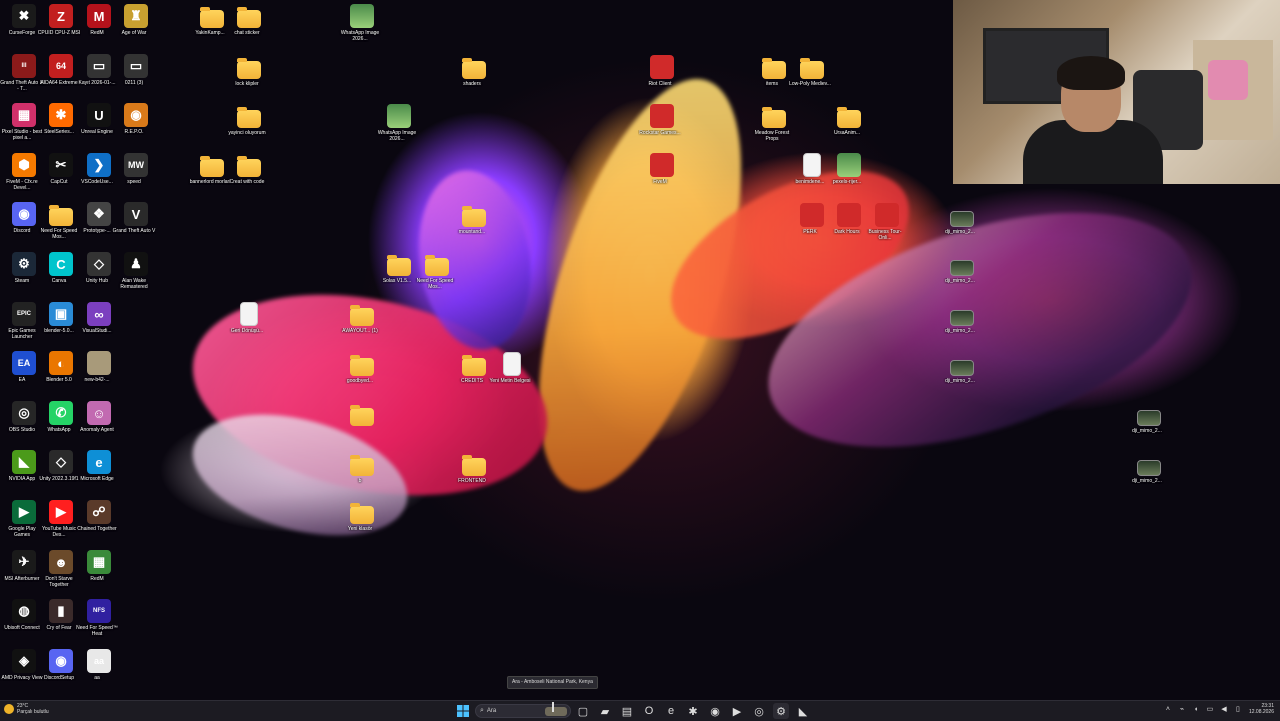 This screenshot has height=721, width=1280. I want to click on desktop-icon: FRONTEND, so click(474, 468).